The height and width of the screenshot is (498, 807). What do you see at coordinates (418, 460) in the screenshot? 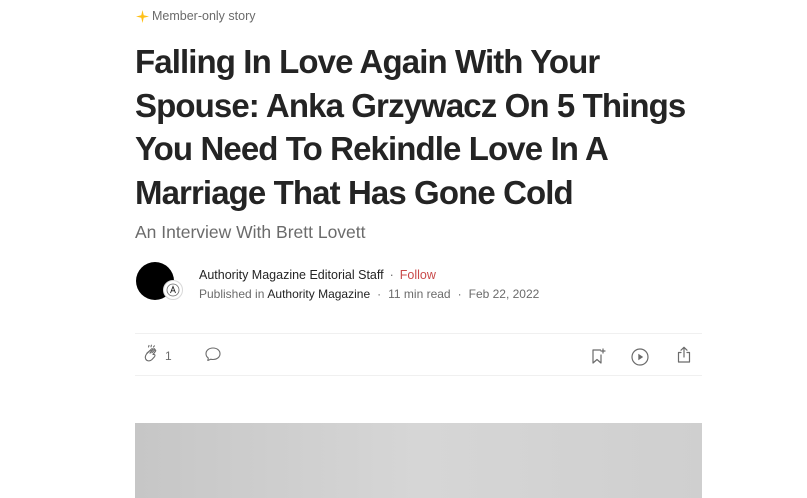
I see `hero-image` at bounding box center [418, 460].